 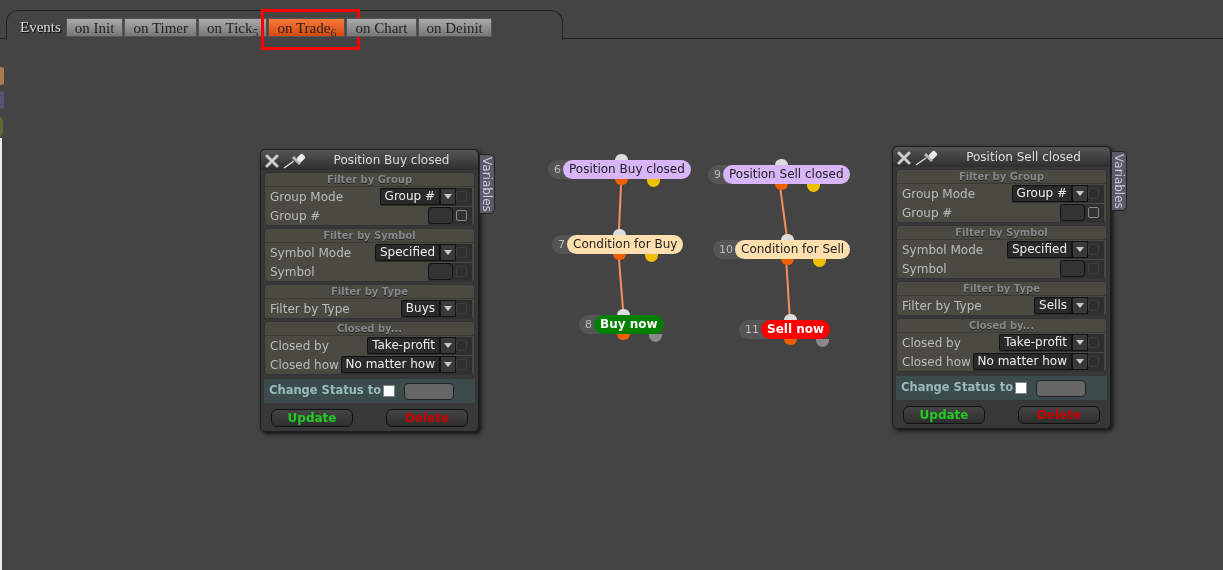 What do you see at coordinates (233, 27) in the screenshot?
I see `event-tab: on Tick$_{5}$` at bounding box center [233, 27].